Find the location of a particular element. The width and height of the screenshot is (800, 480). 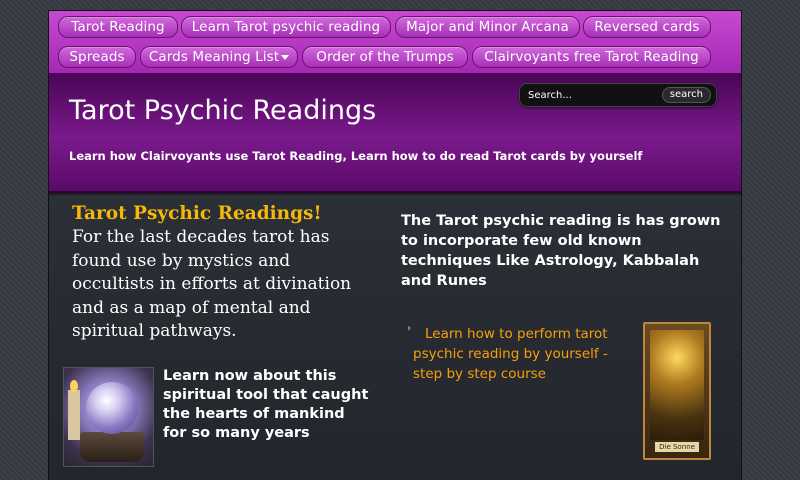

site-title: Tarot Psychic Readings is located at coordinates (222, 110).